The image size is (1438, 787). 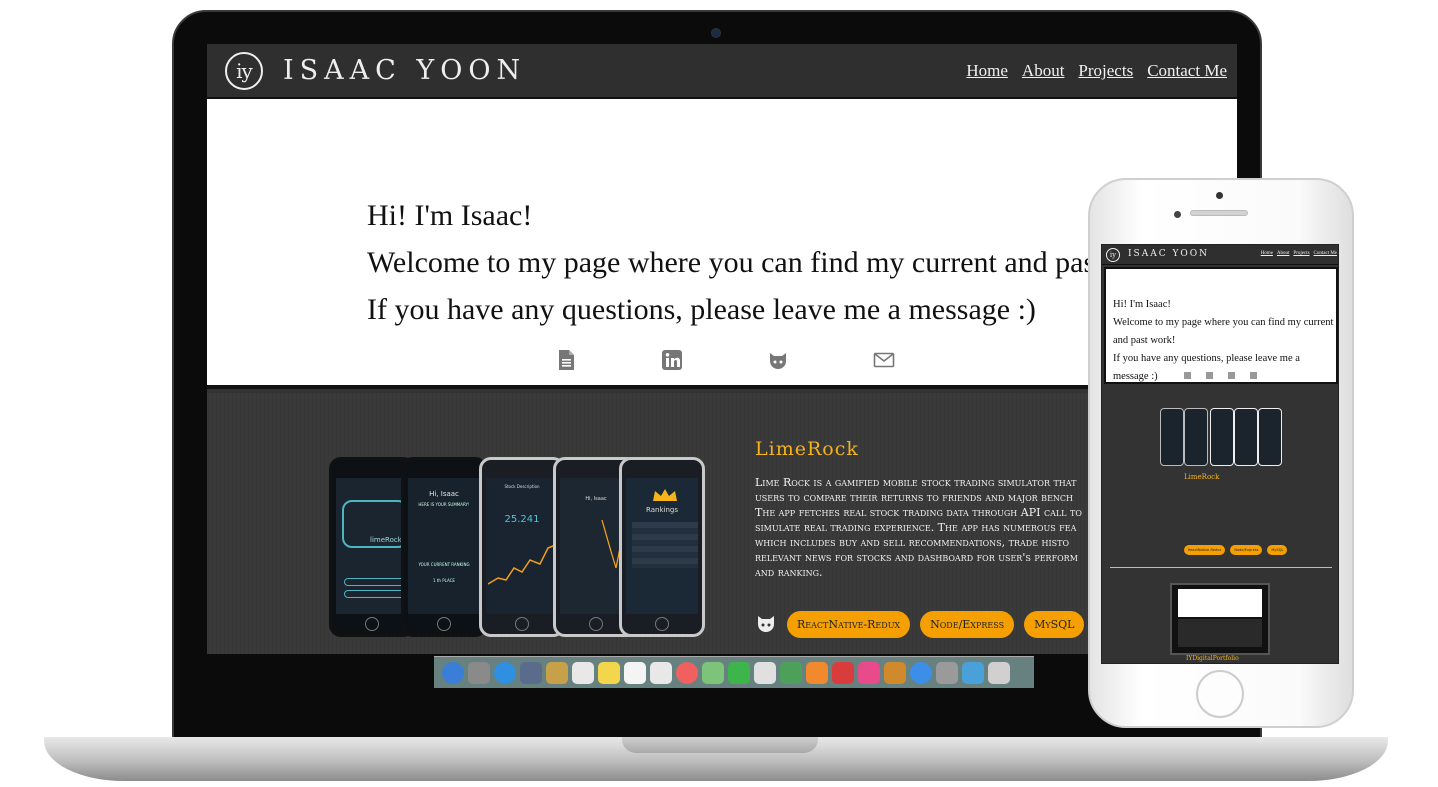 What do you see at coordinates (1177, 214) in the screenshot?
I see `phone-sensor` at bounding box center [1177, 214].